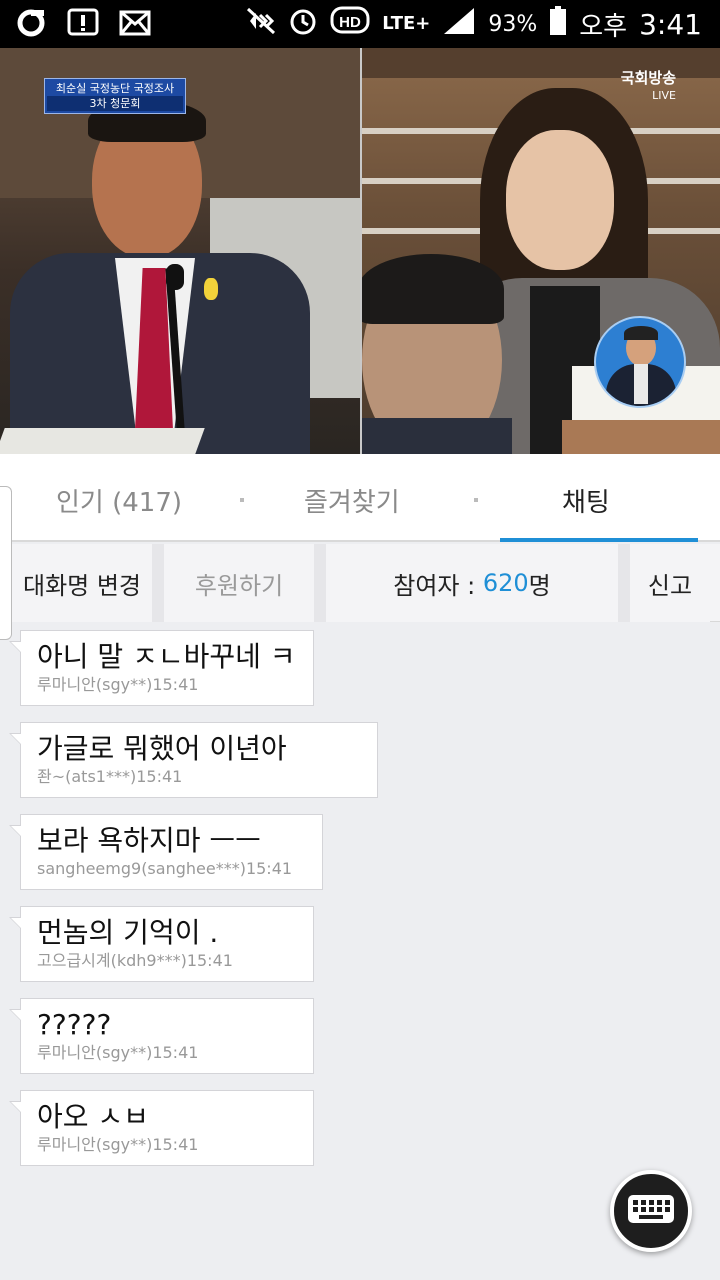 Image resolution: width=720 pixels, height=1280 pixels. Describe the element at coordinates (664, 95) in the screenshot. I see `live-label: LIVE` at that location.